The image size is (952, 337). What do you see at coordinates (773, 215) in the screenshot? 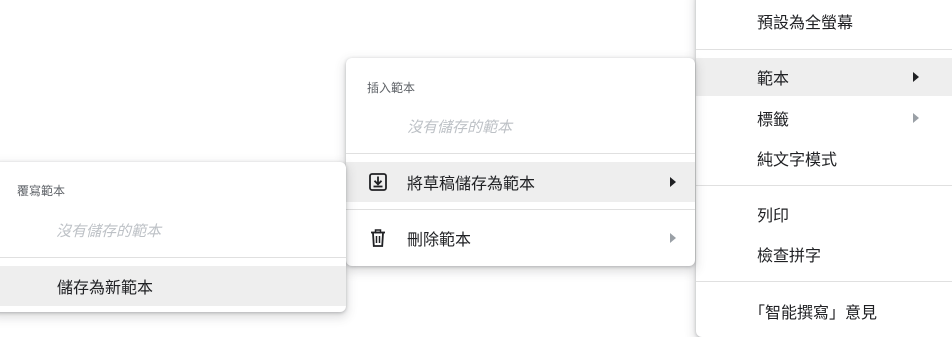
I see `menu-item-label: 列印` at bounding box center [773, 215].